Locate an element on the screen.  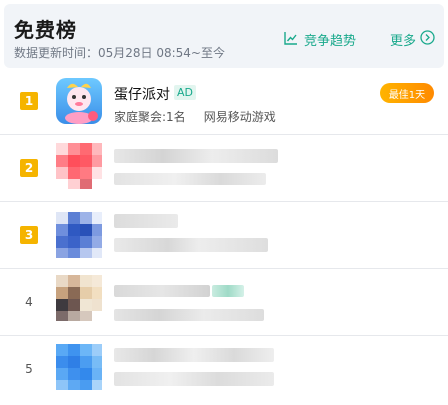
rank-number: 4 is located at coordinates (29, 302).